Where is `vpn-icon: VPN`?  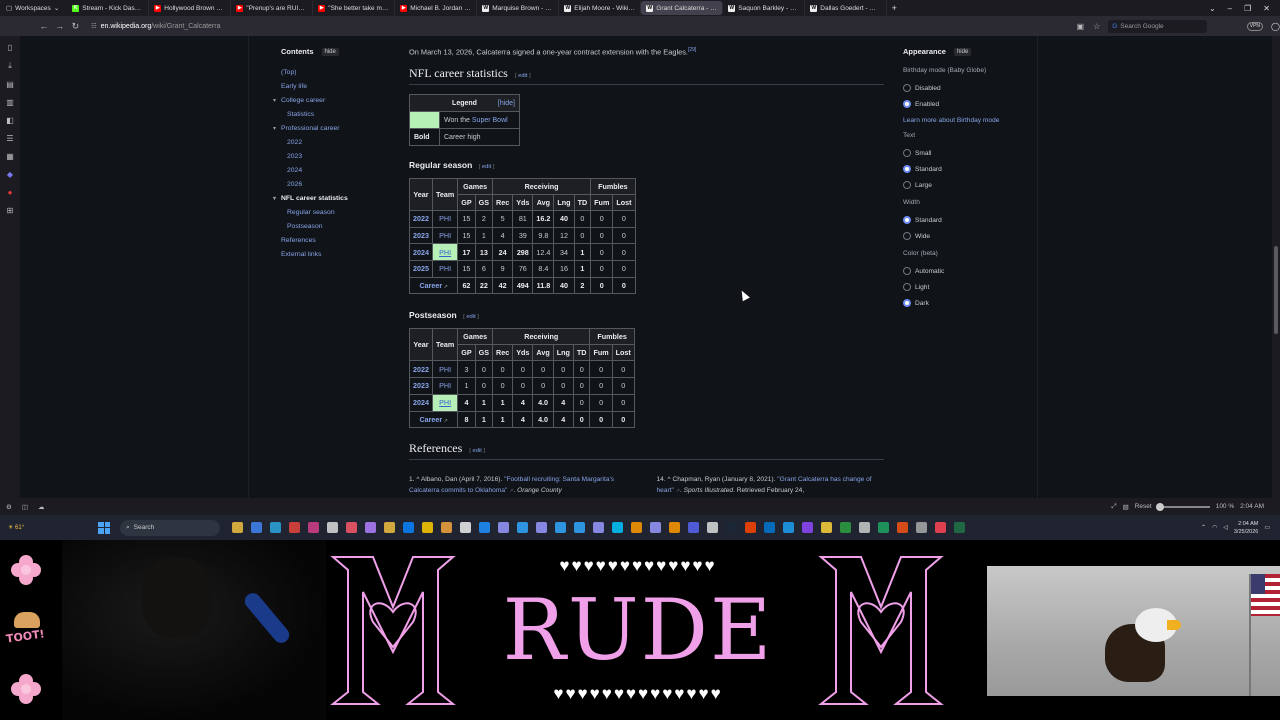
vpn-icon: VPN is located at coordinates (1255, 26).